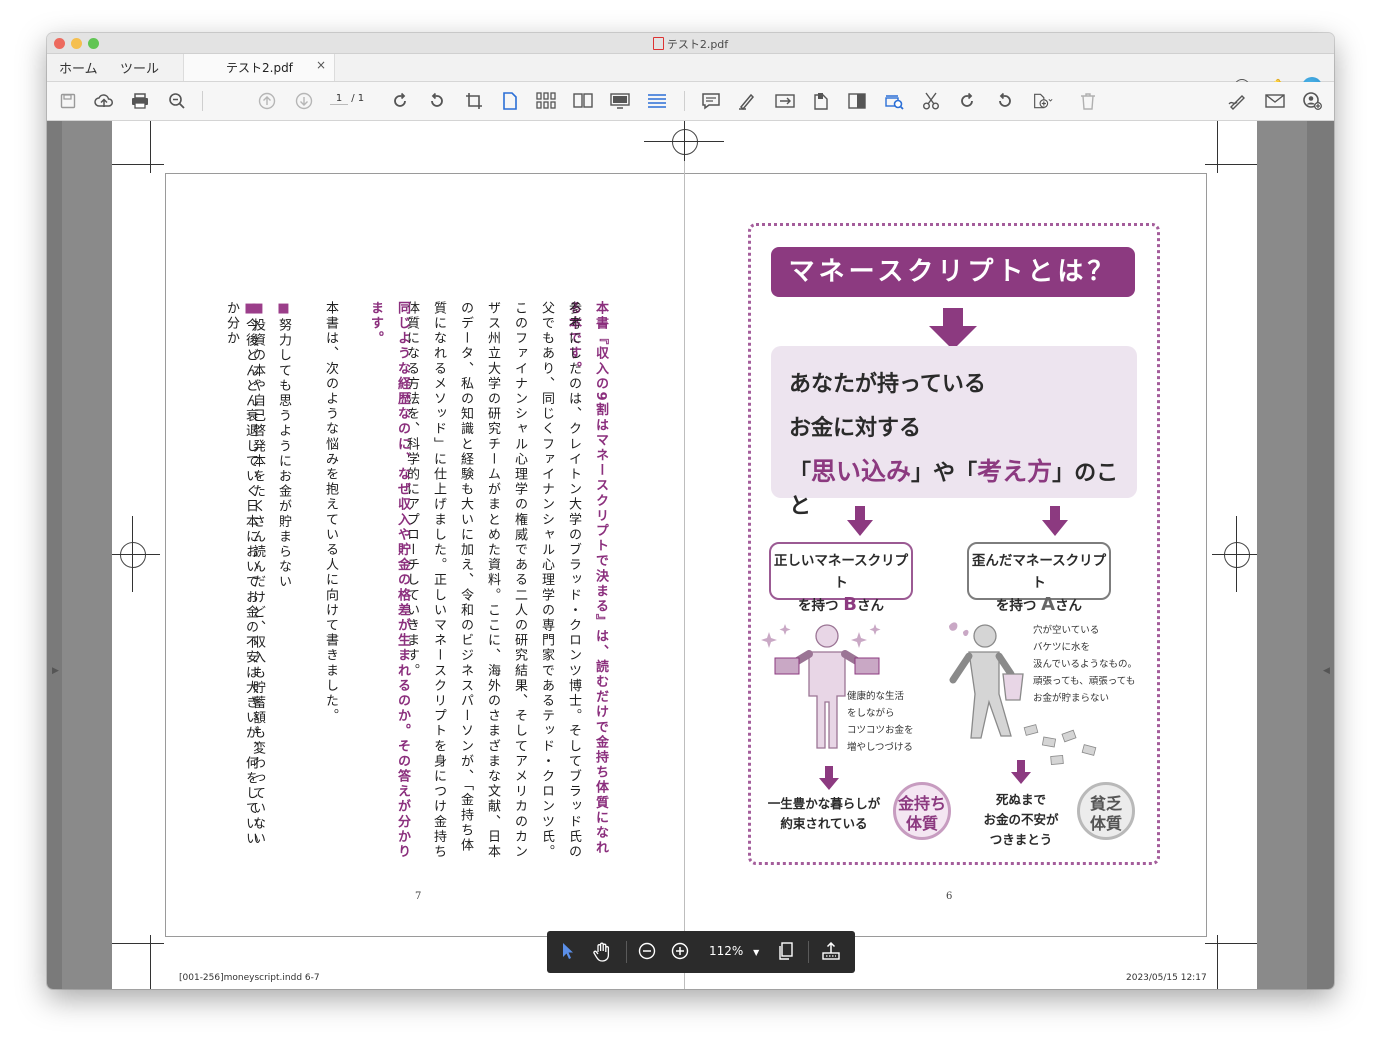 The image size is (1381, 1050). I want to click on tab-bar: ホーム ツール テスト2.pdf × ? 🔔, so click(690, 75).